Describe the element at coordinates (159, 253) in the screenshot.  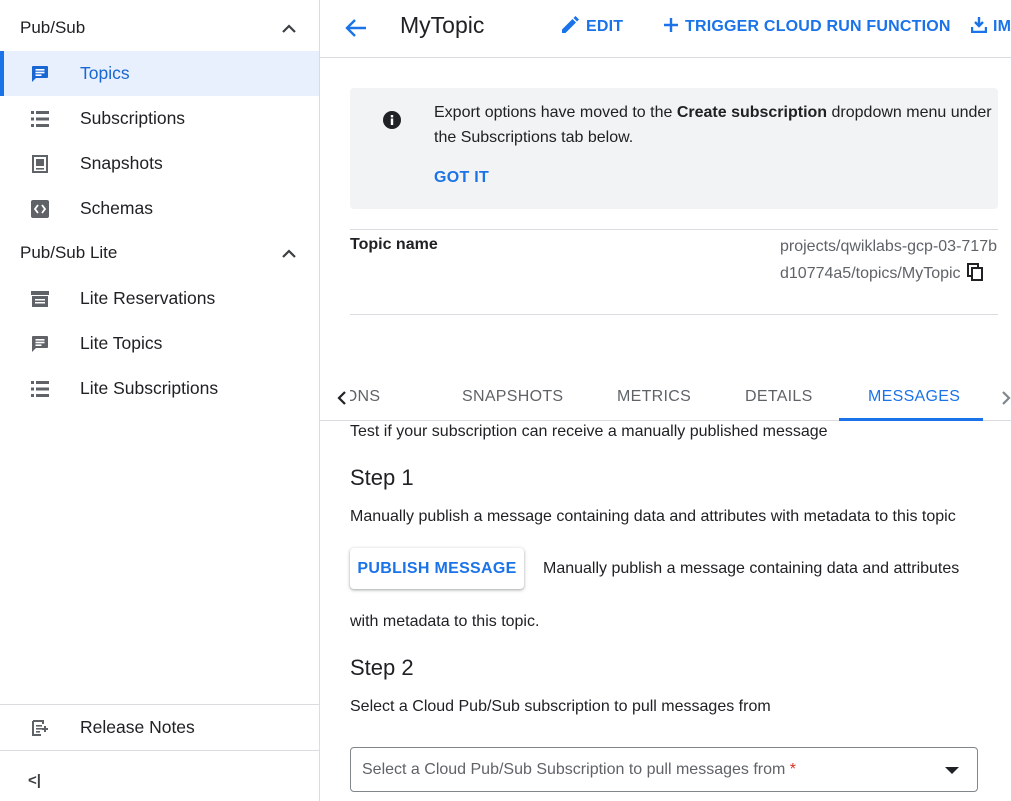
I see `section-header-pubsub-lite: Pub/Sub Lite` at that location.